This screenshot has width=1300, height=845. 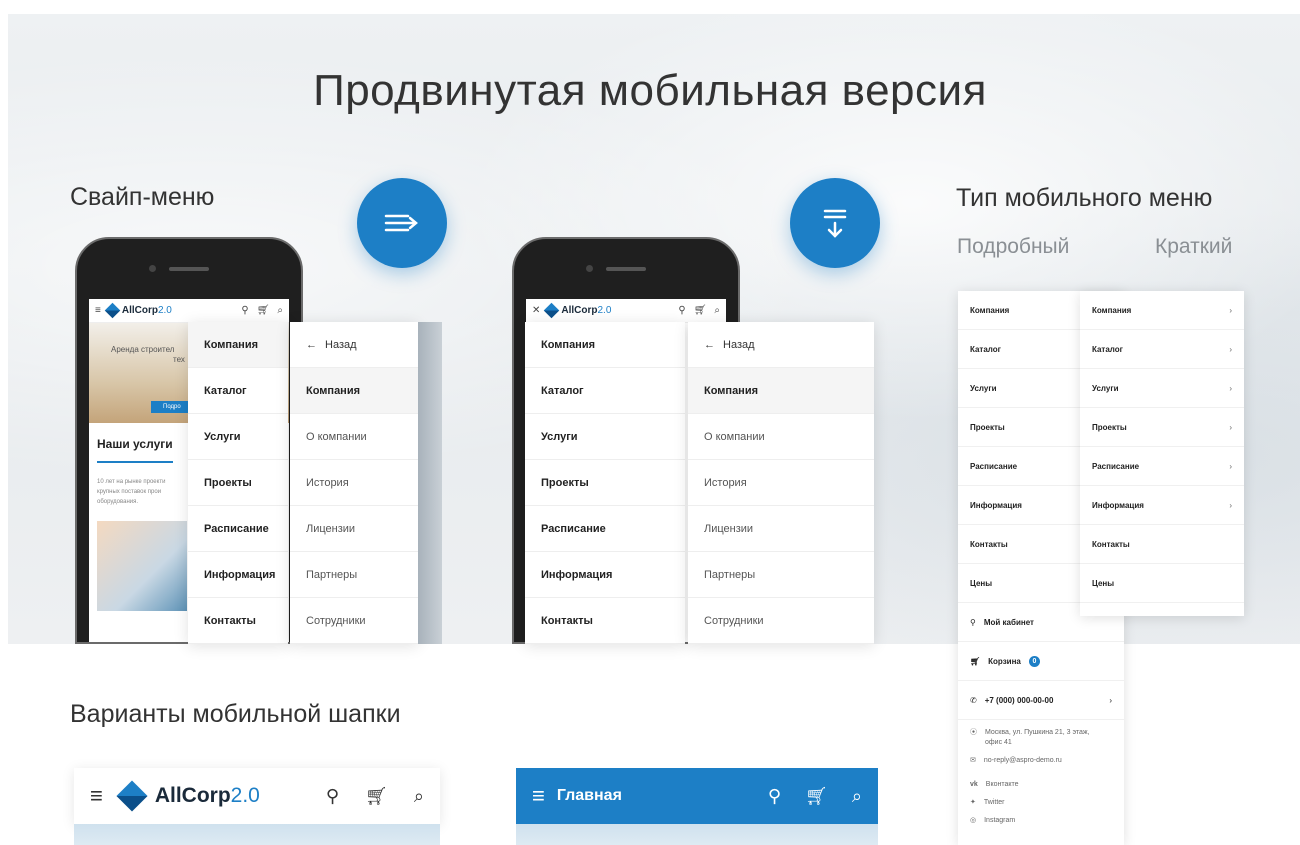 I want to click on headers-title: Варианты мобильной шапки, so click(x=235, y=714).